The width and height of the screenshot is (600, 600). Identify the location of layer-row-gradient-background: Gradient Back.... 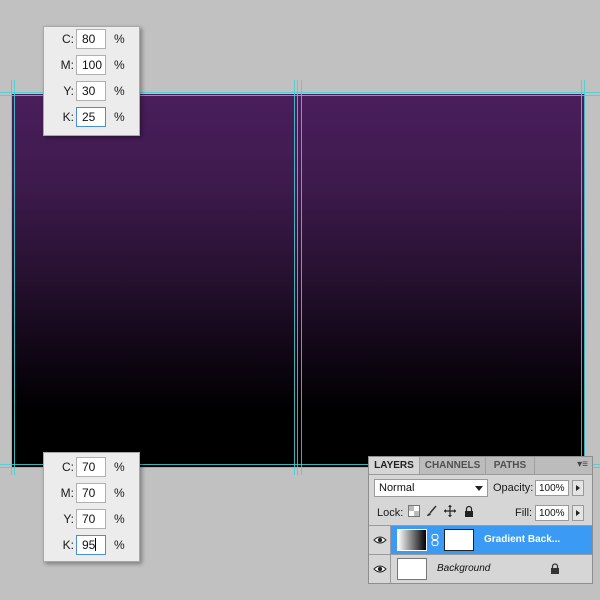
(480, 539).